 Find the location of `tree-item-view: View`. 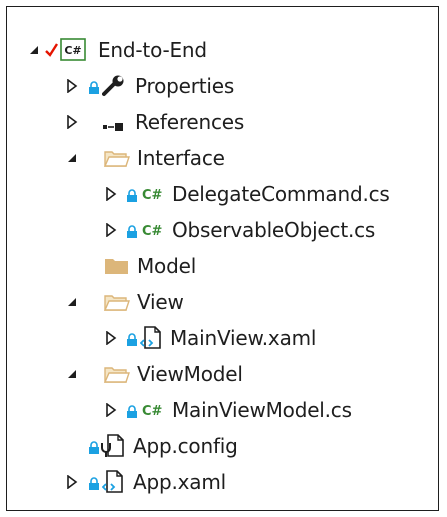

tree-item-view: View is located at coordinates (222, 302).